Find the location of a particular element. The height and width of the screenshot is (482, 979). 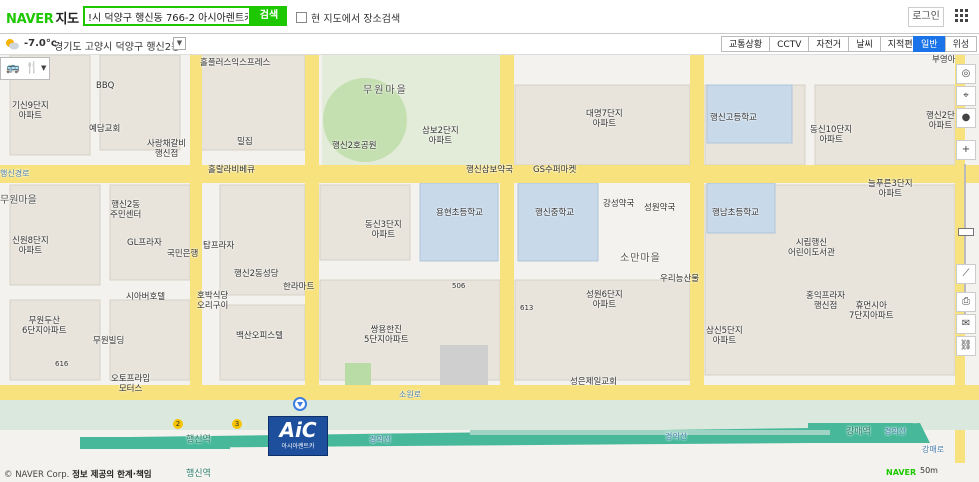

label-sungeun: 성은제일교회 is located at coordinates (593, 382).